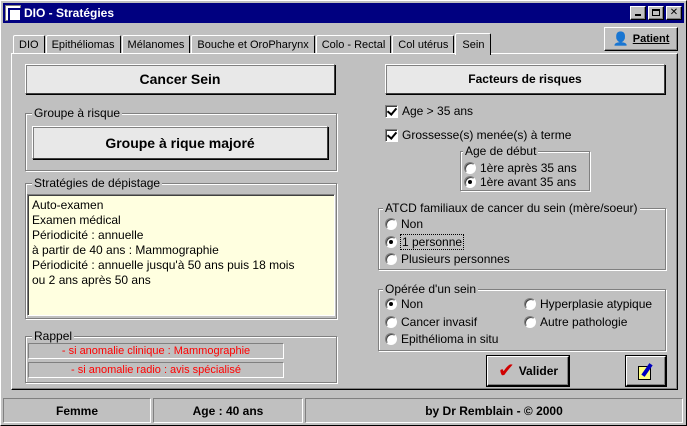 This screenshot has height=426, width=687. Describe the element at coordinates (156, 370) in the screenshot. I see `reminder-line-radio: - si anomalie radio : avis spécialisé` at that location.